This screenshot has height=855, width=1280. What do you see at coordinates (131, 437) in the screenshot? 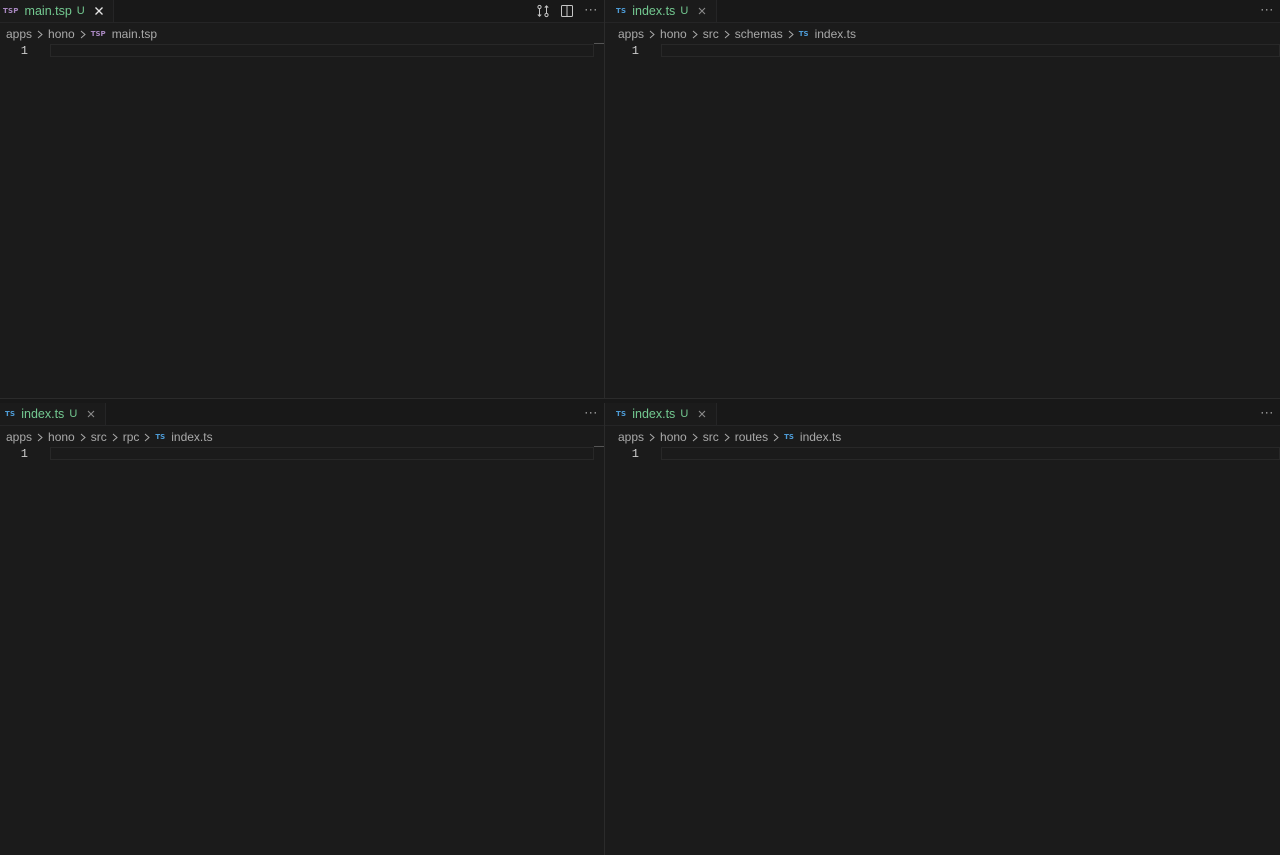
I see `breadcrumb-item: rpc` at bounding box center [131, 437].